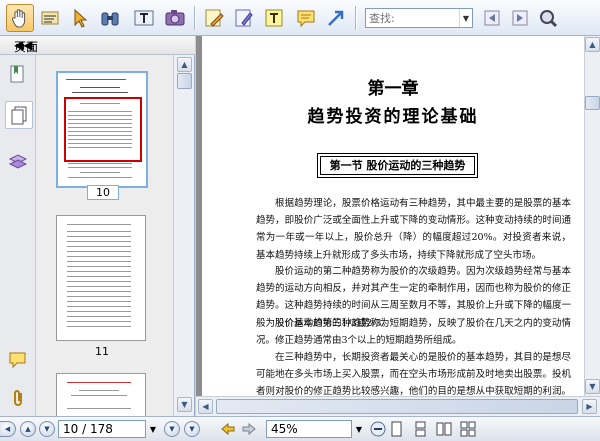  What do you see at coordinates (18, 235) in the screenshot?
I see `side-tabs` at bounding box center [18, 235].